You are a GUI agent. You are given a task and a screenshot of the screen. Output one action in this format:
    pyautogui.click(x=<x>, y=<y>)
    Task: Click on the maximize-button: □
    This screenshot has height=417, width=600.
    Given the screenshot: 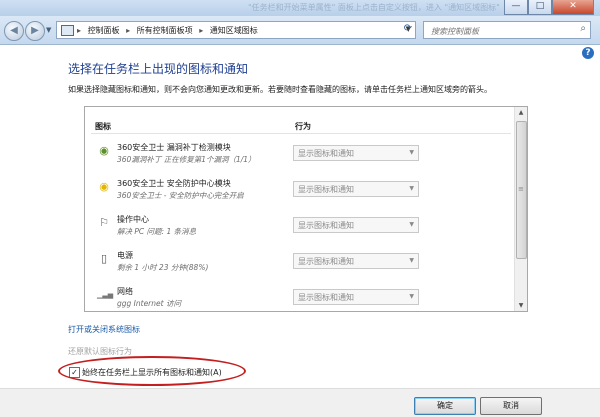 What is the action you would take?
    pyautogui.click(x=540, y=7)
    